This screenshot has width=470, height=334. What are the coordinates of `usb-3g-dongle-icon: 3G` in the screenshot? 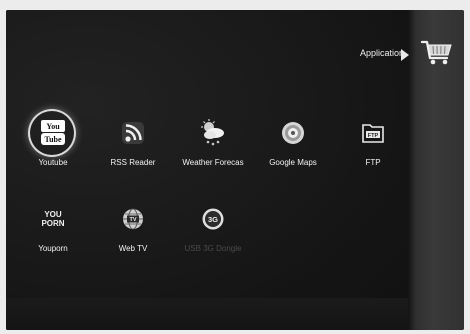 It's located at (213, 219).